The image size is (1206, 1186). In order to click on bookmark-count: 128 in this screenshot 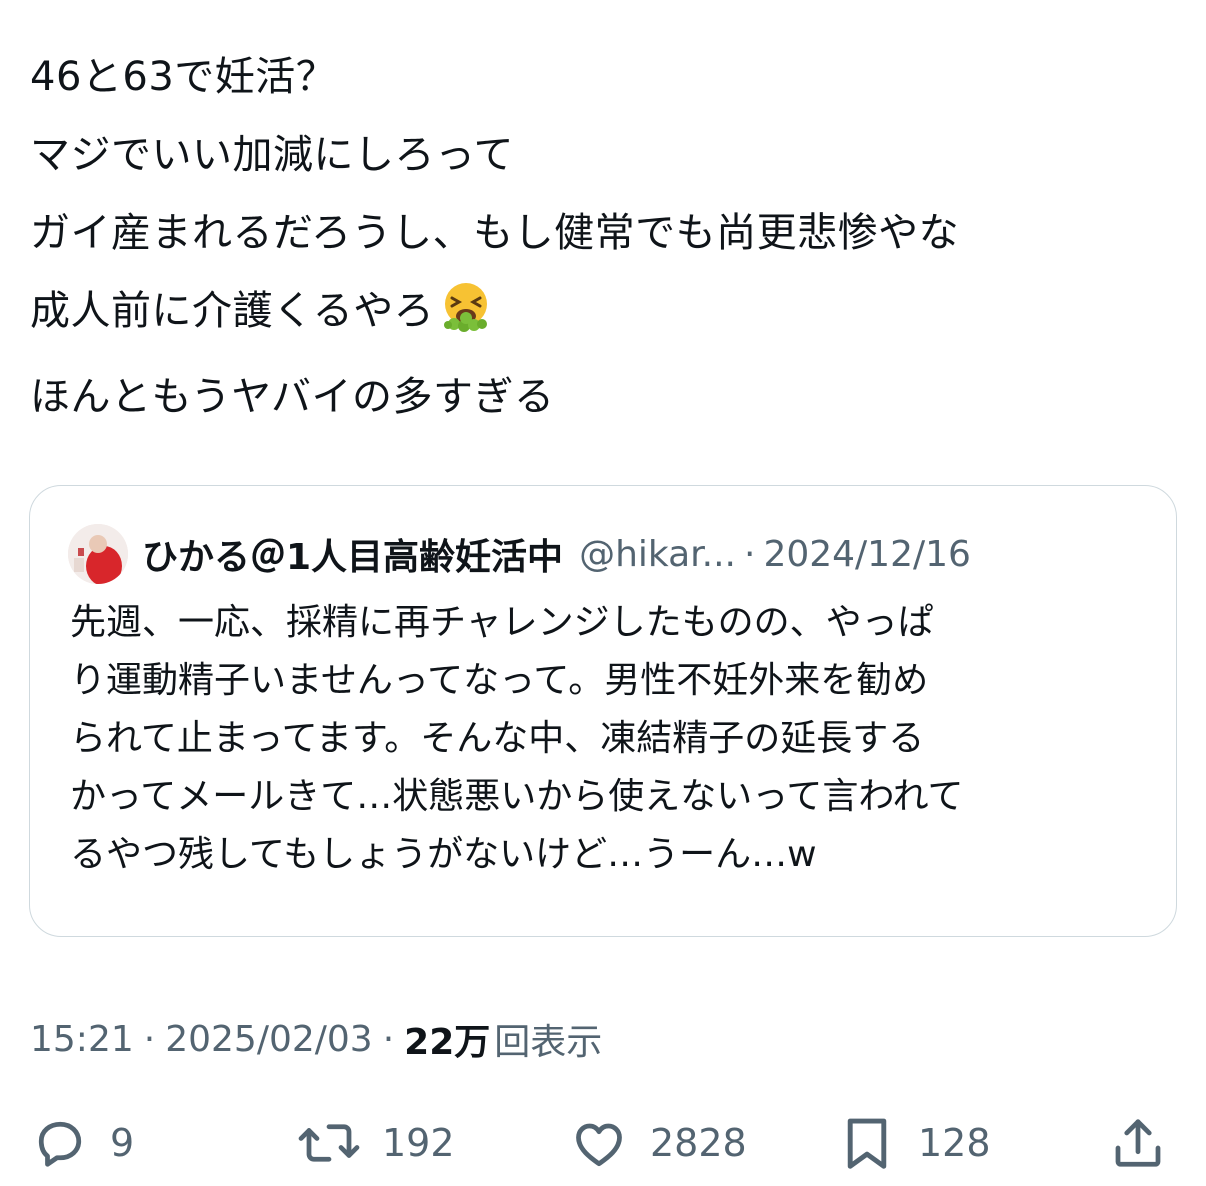, I will do `click(954, 1143)`.